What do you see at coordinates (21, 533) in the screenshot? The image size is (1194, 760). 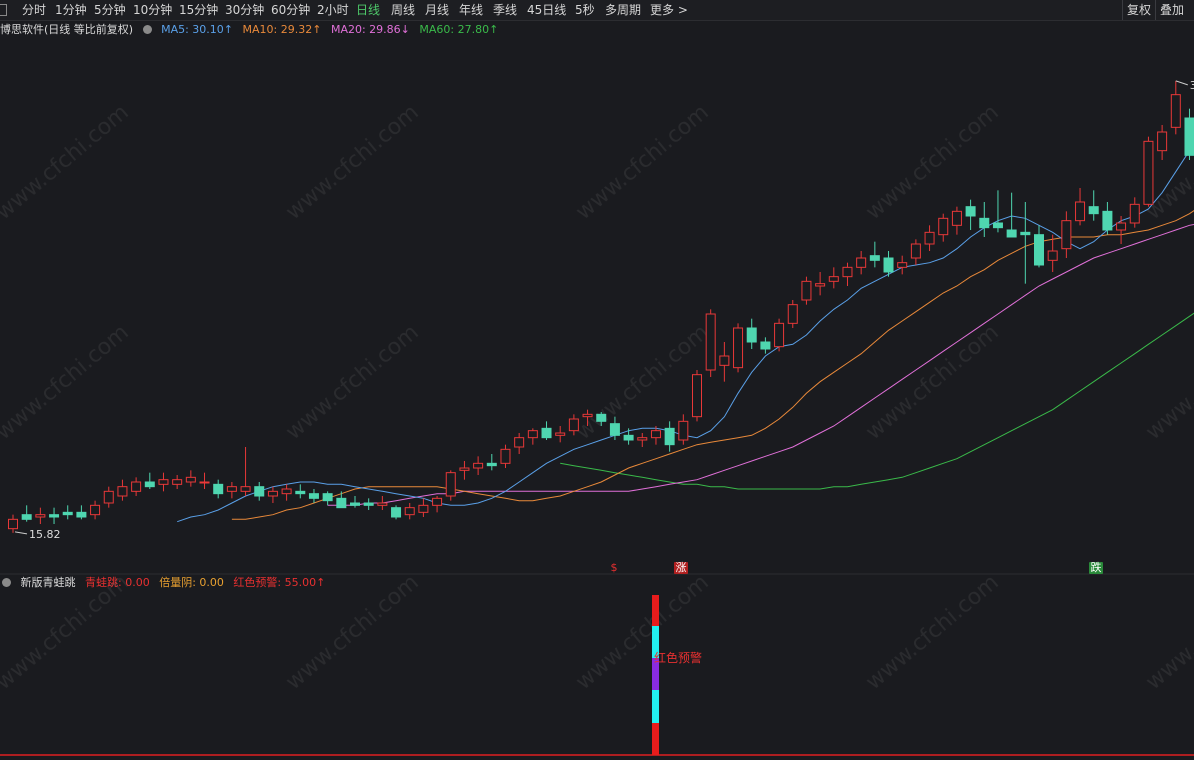 I see `low-pointer` at bounding box center [21, 533].